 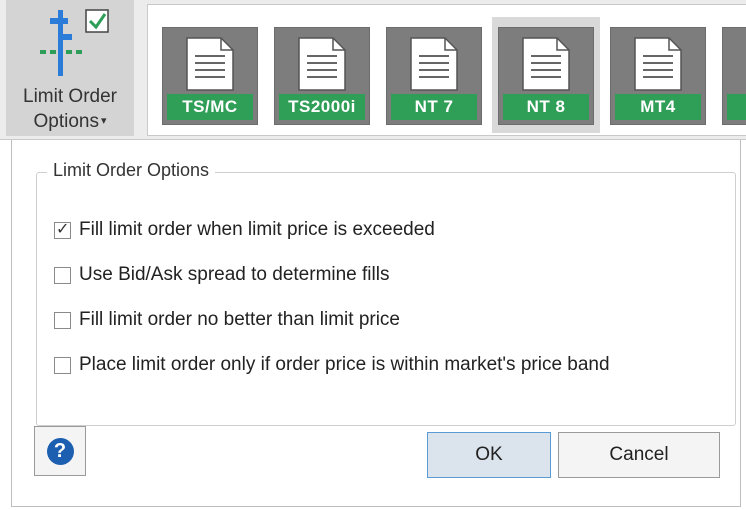 I want to click on platform-label: NT 8, so click(x=546, y=107).